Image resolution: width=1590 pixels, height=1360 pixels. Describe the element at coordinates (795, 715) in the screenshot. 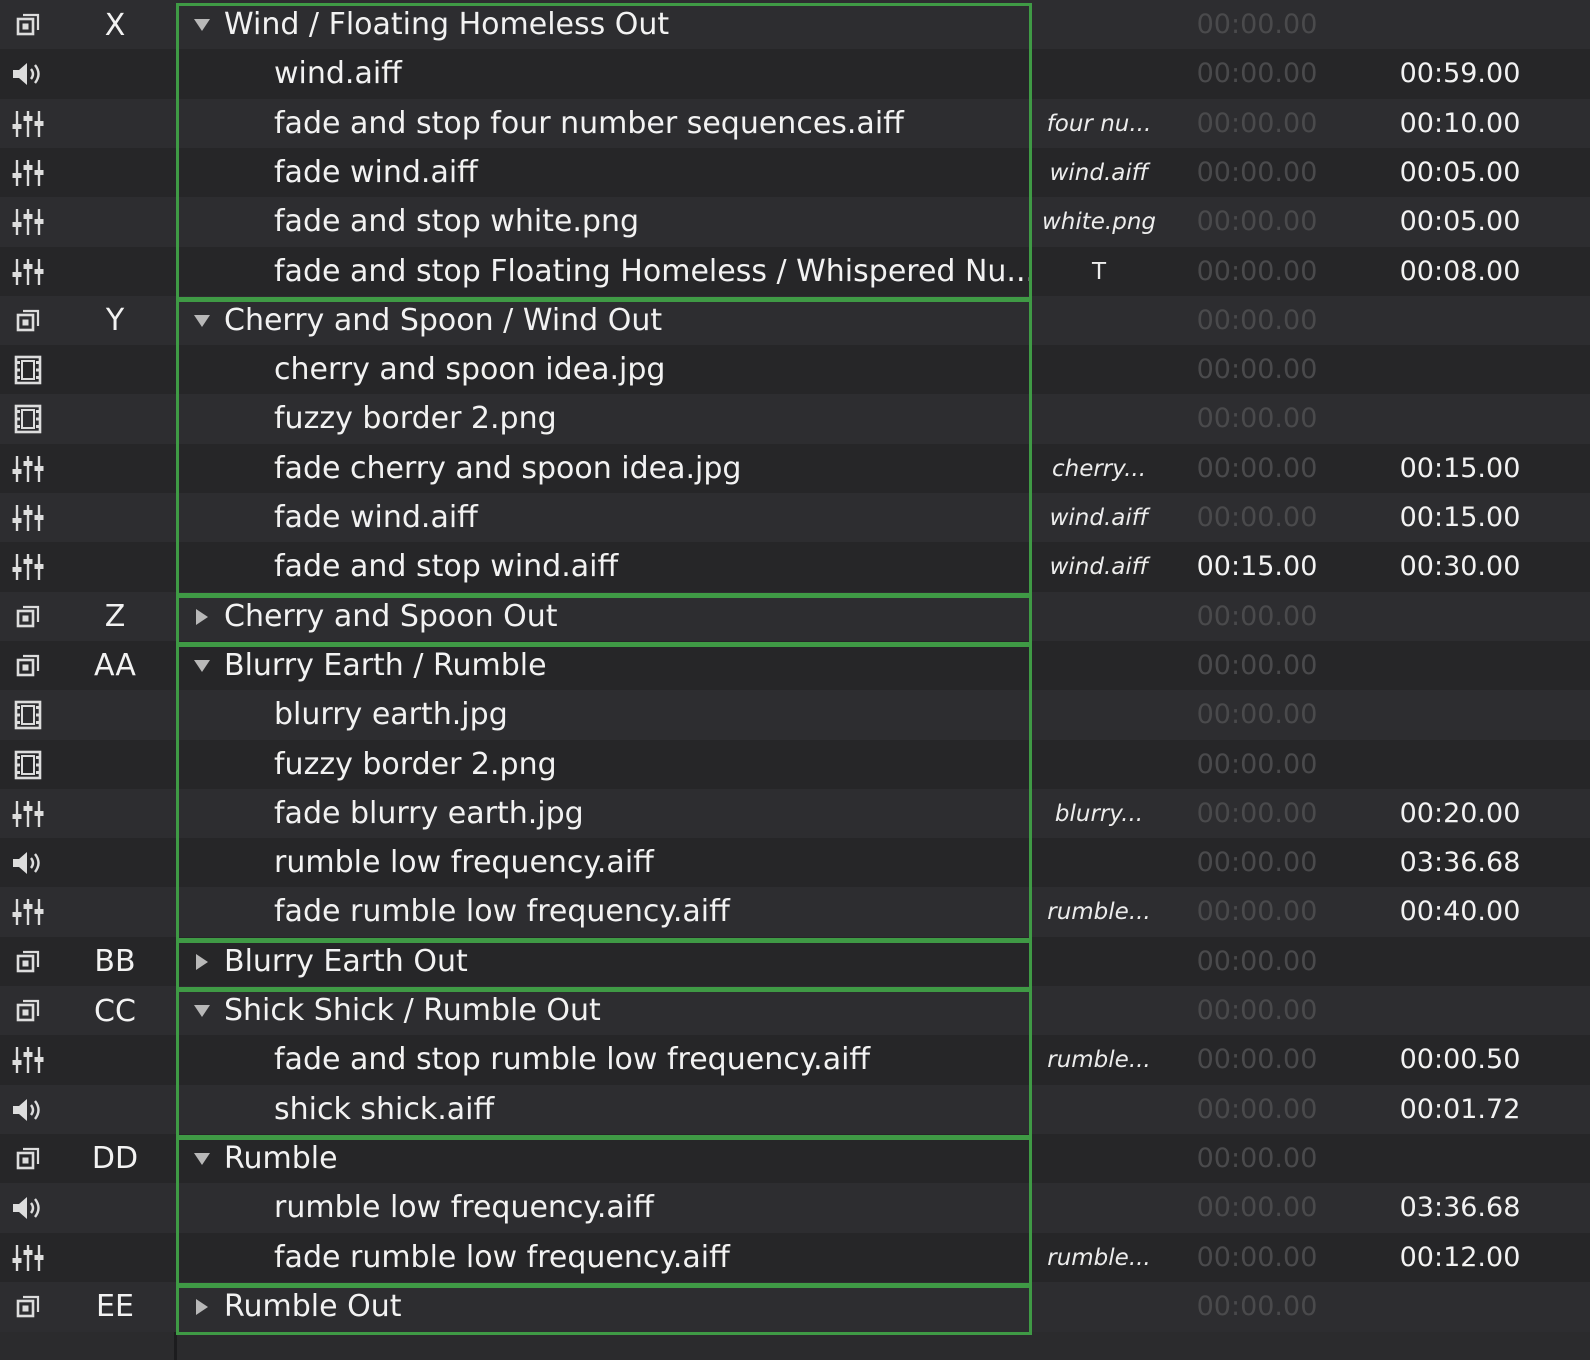

I see `cue-row: blurry earth.jpg 00:00.00` at that location.